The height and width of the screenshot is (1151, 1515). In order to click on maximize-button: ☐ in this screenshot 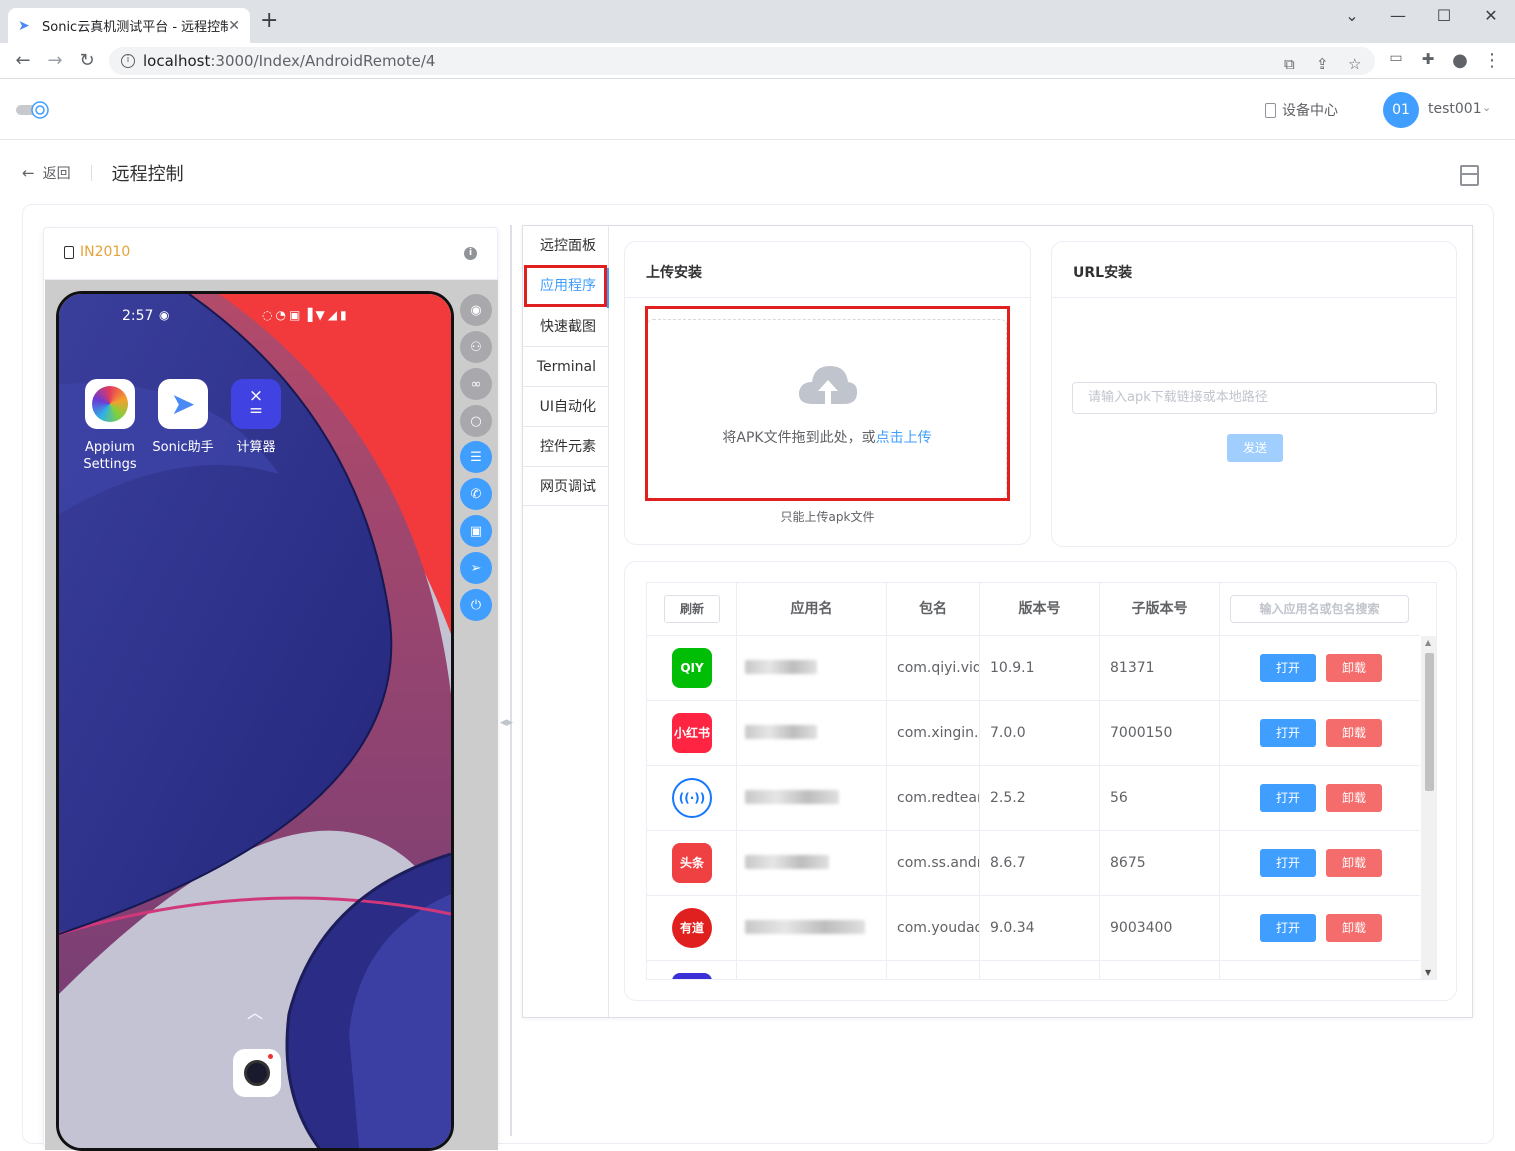, I will do `click(1444, 15)`.